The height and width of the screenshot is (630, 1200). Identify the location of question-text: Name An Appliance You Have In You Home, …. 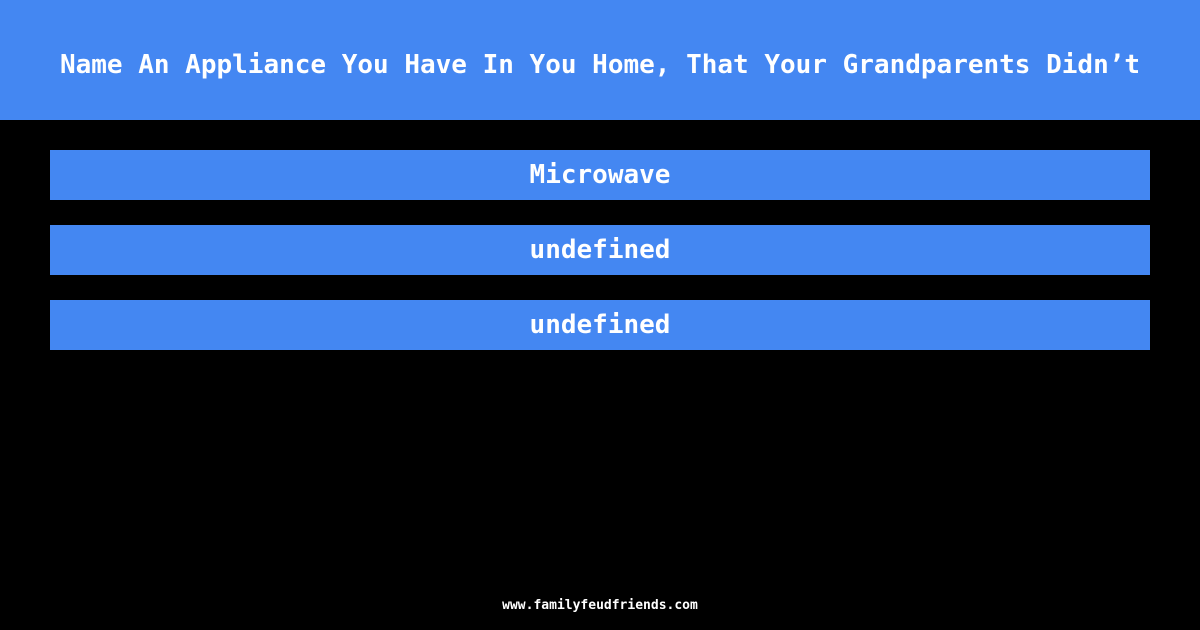
(600, 65).